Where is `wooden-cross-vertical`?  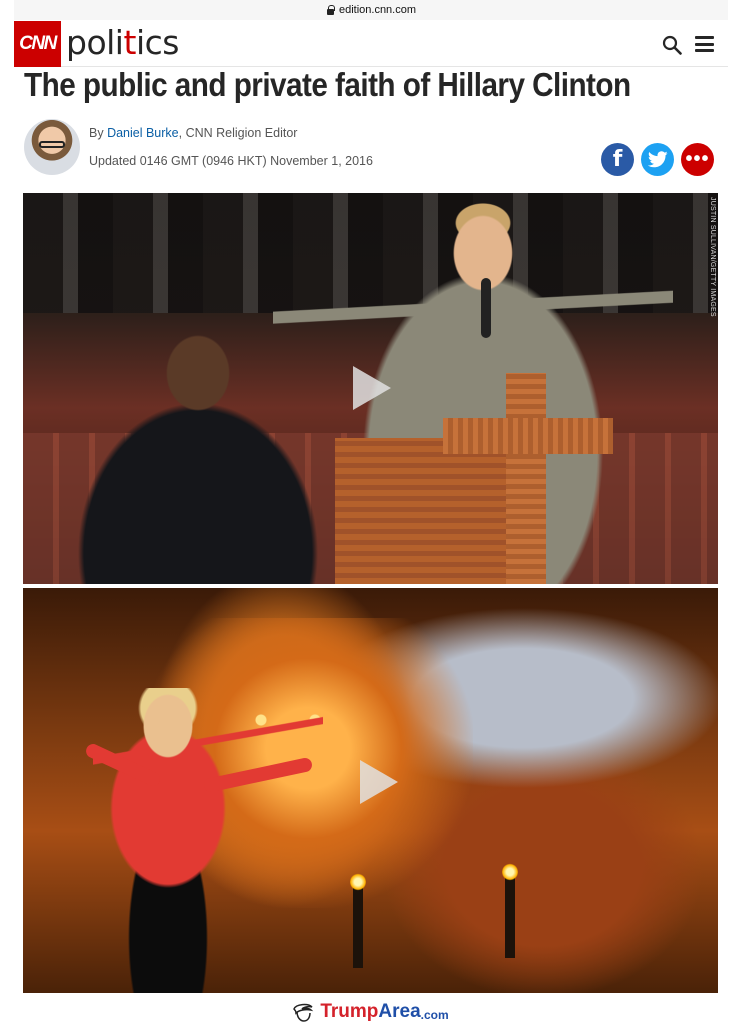 wooden-cross-vertical is located at coordinates (526, 478).